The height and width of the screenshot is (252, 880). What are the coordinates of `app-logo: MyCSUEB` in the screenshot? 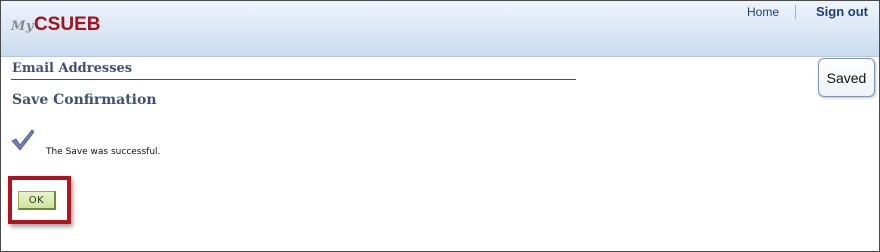 It's located at (55, 25).